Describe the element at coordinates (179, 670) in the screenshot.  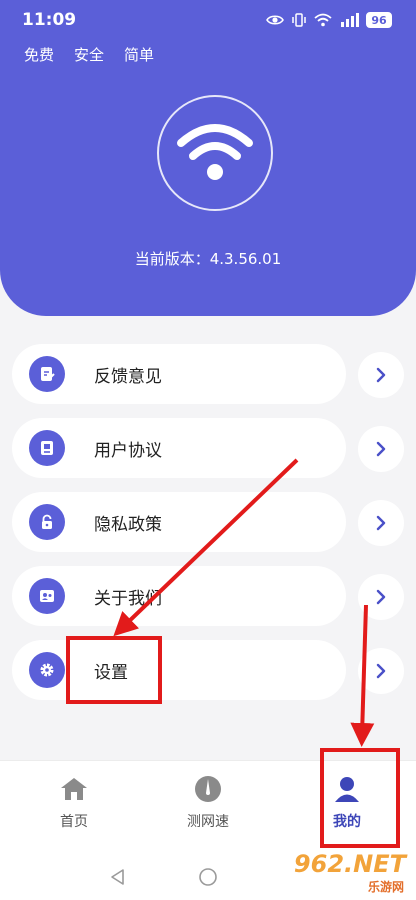
I see `menu-item-pill: 设置` at that location.